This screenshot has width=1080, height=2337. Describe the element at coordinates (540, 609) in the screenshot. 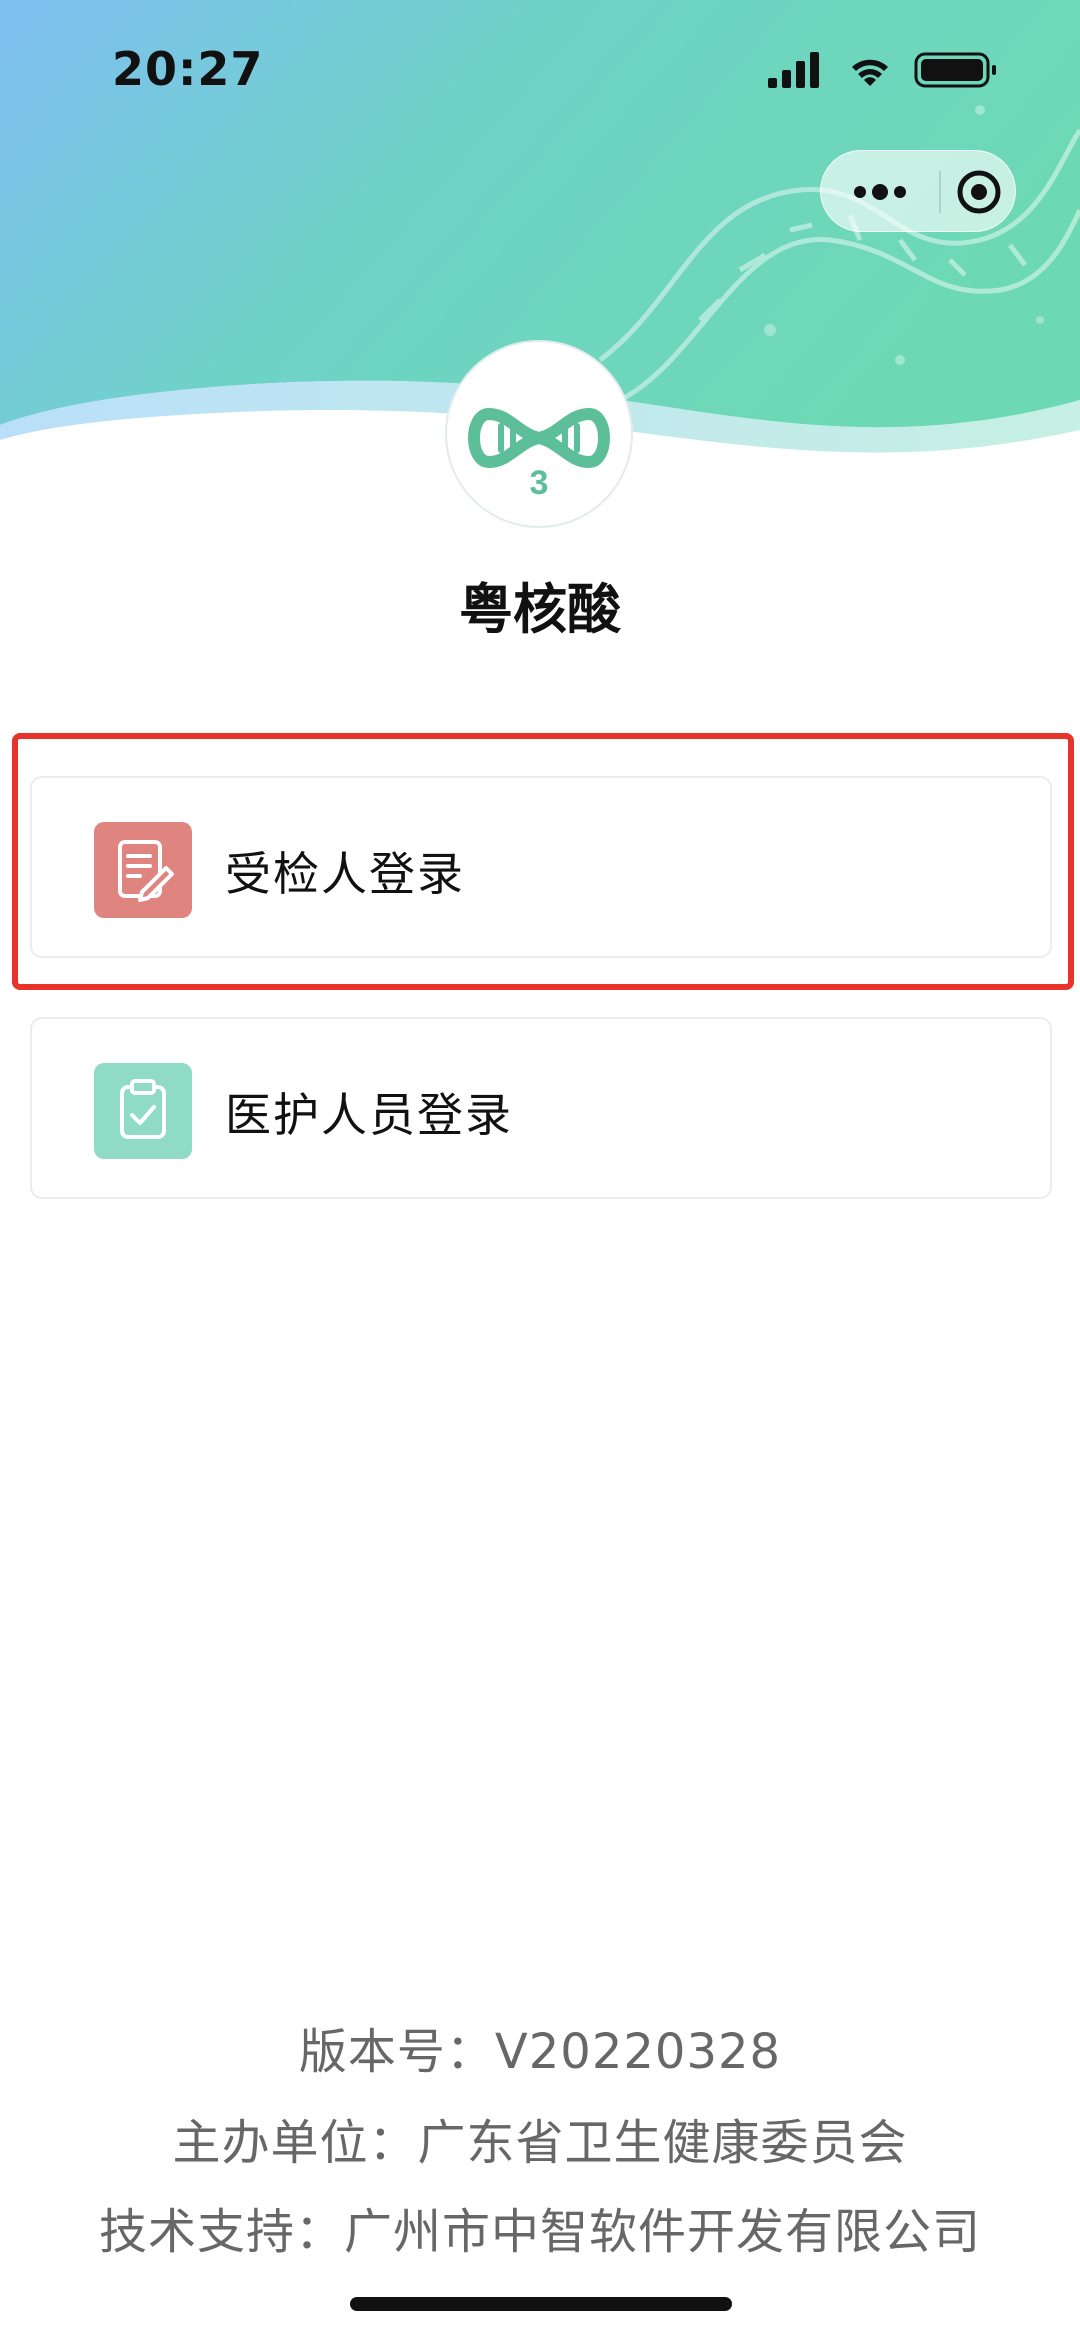

I see `app-title: 粤核酸` at that location.